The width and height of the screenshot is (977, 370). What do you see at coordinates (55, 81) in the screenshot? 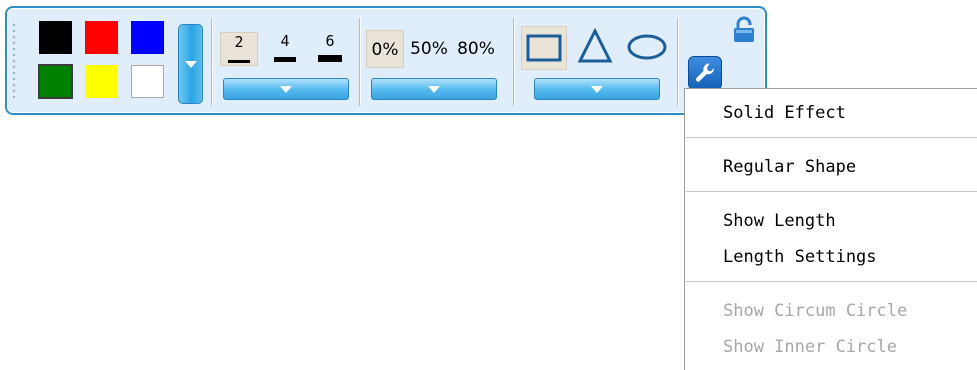
I see `color-swatch-green` at bounding box center [55, 81].